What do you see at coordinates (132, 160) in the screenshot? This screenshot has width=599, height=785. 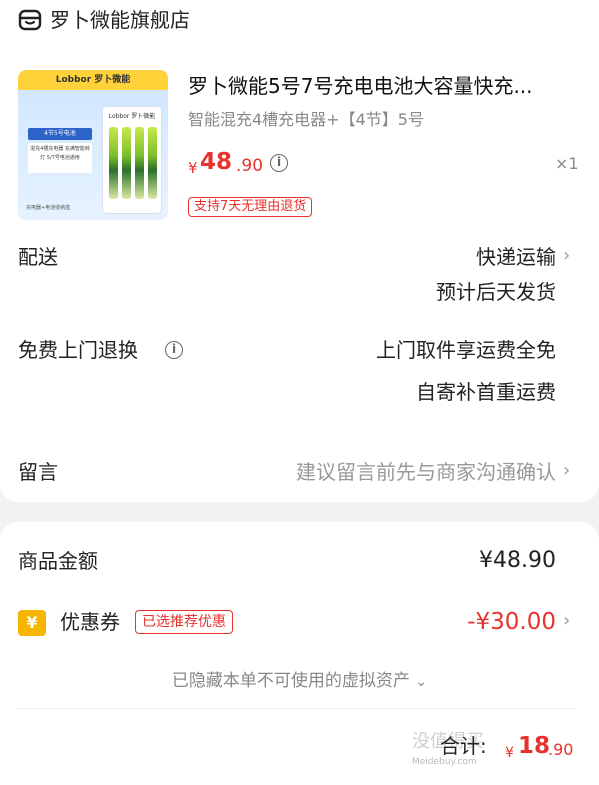 I see `image-charger-box: Lobbor 罗卜微能` at bounding box center [132, 160].